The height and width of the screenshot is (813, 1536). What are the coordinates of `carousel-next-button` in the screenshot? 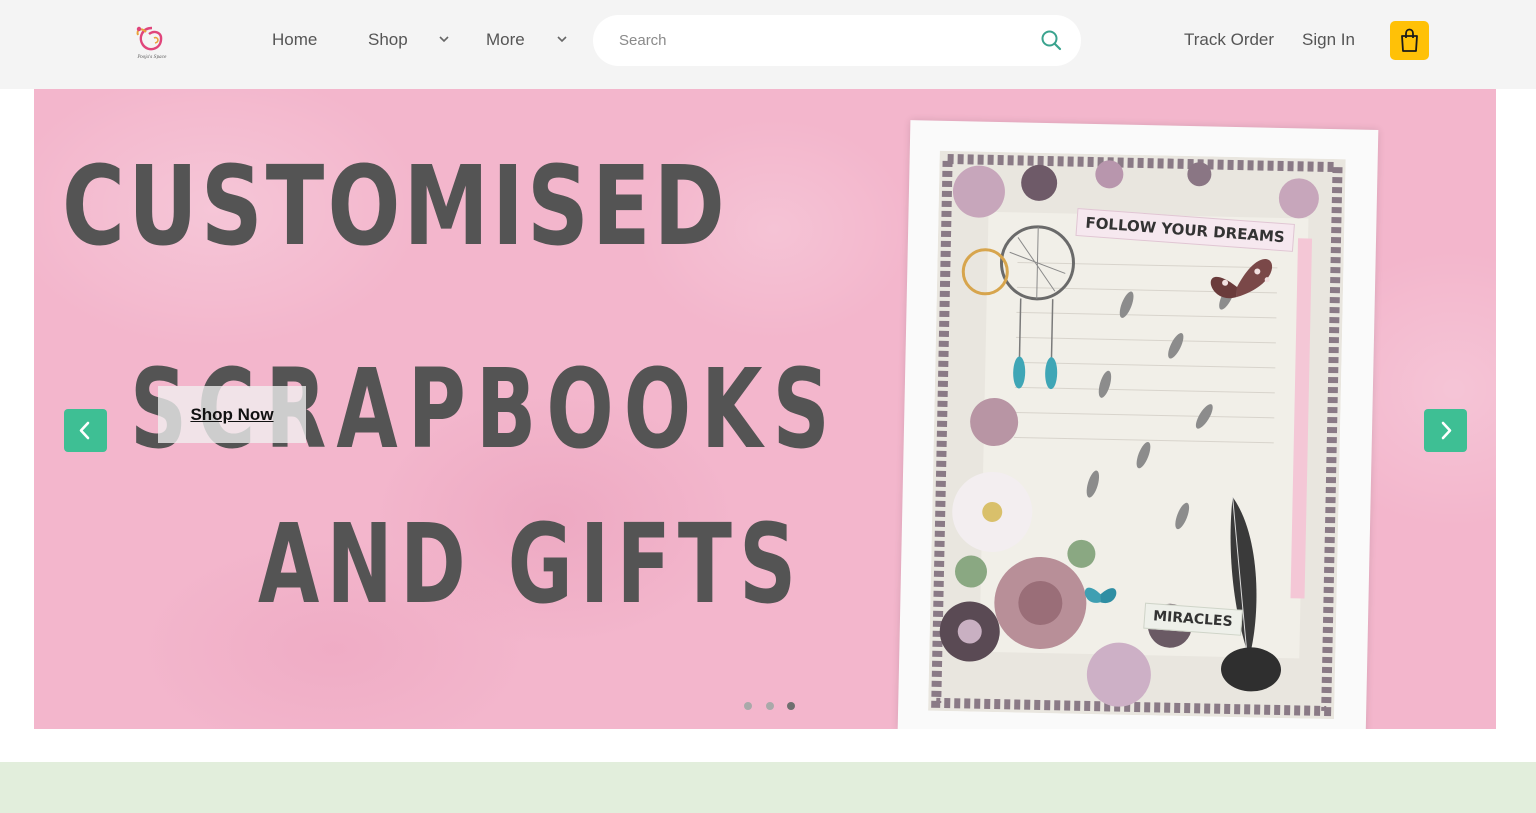 It's located at (1445, 430).